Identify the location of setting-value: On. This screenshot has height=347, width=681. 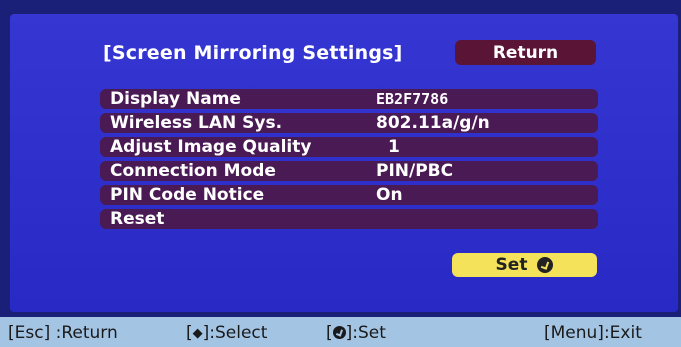
(389, 195).